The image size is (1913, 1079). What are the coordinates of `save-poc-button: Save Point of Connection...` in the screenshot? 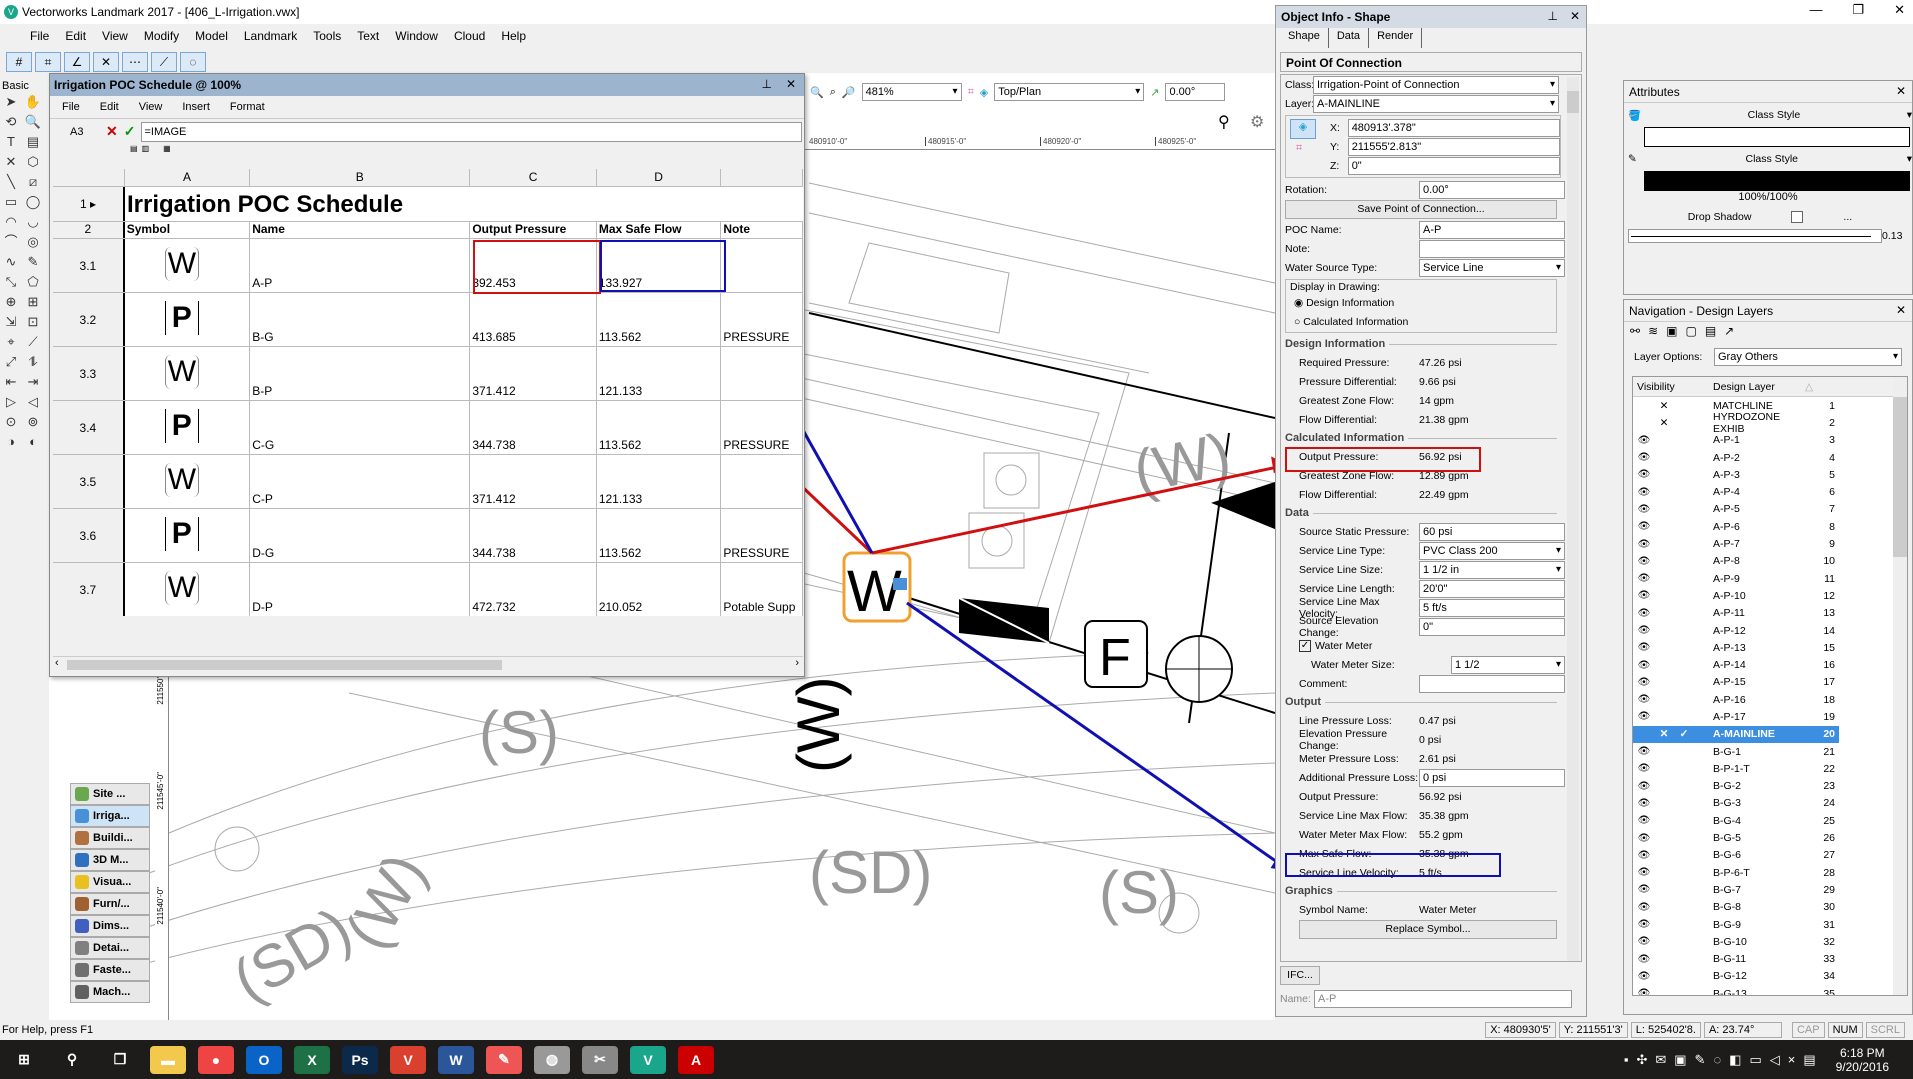 It's located at (1421, 209).